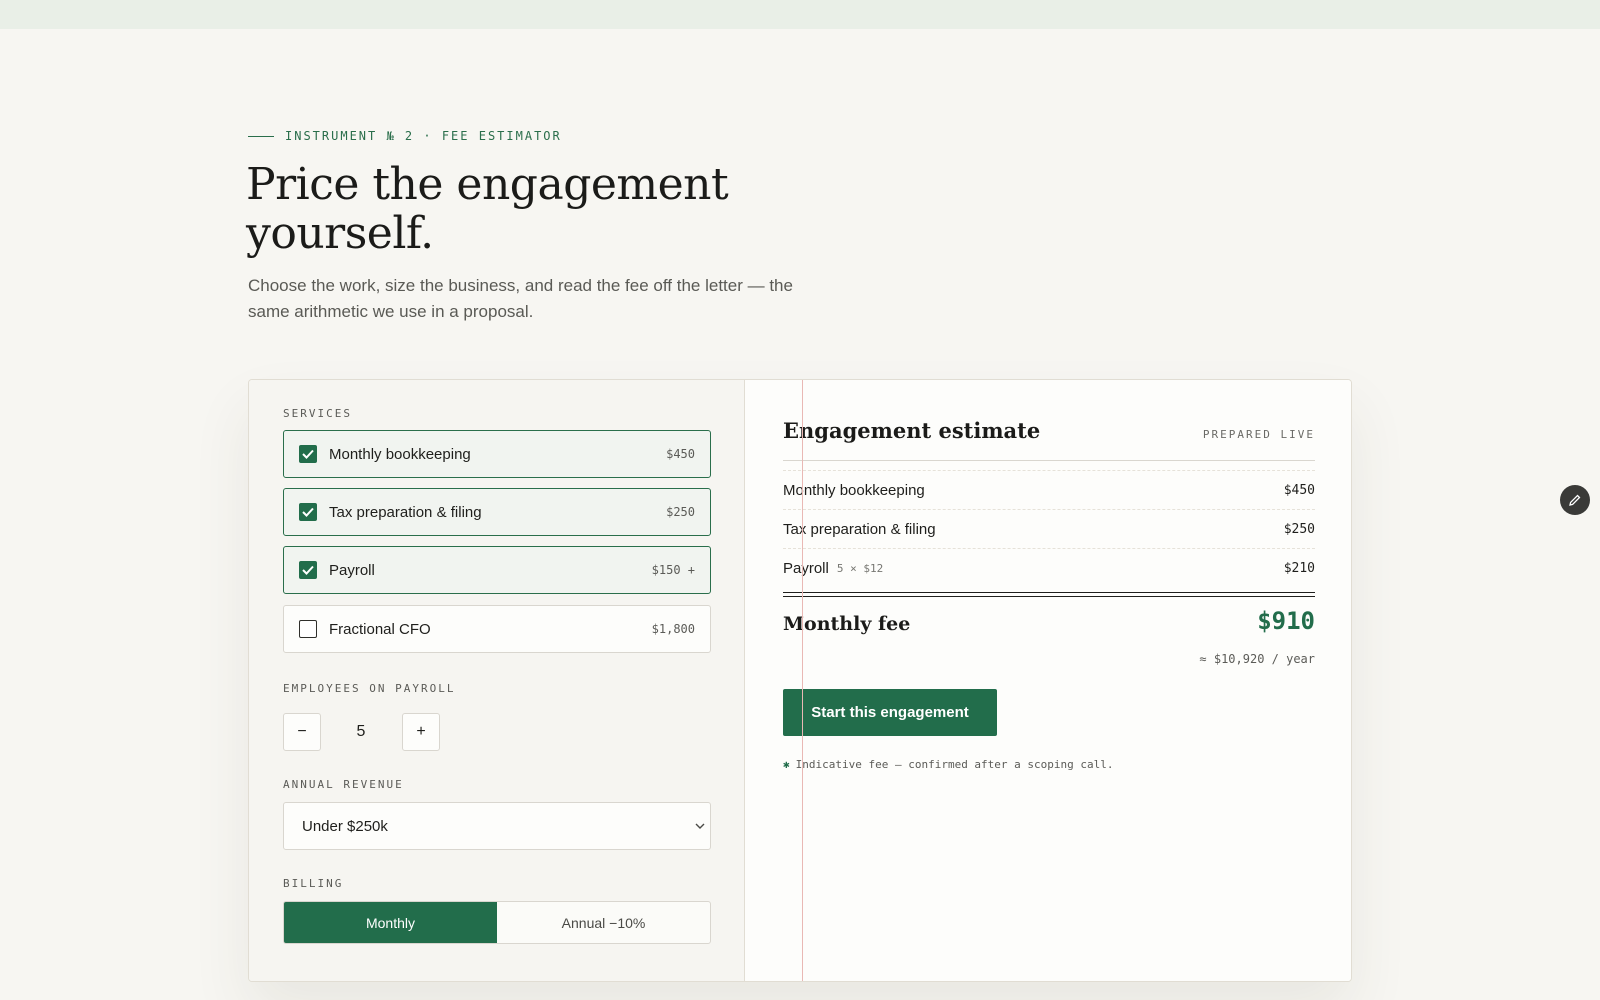  I want to click on service-name: Monthly bookkeeping, so click(400, 454).